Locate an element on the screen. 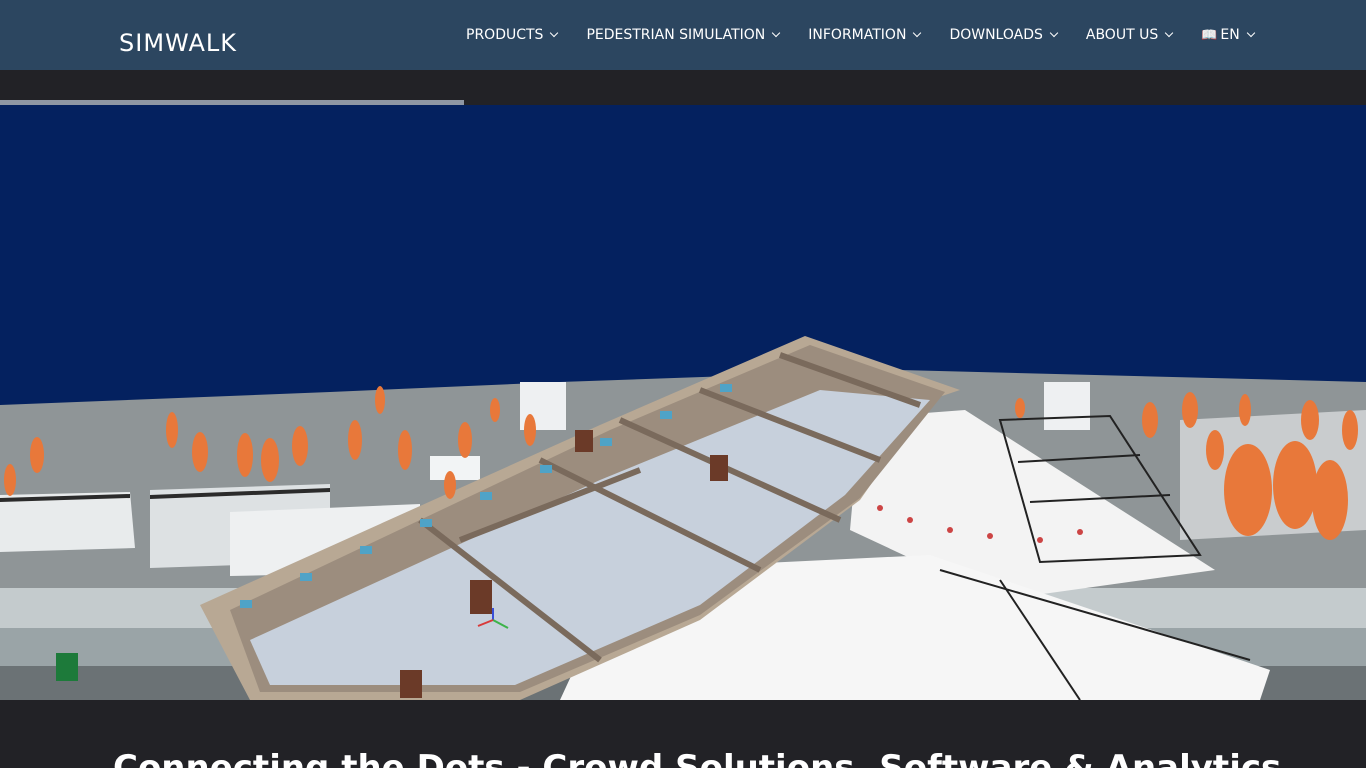  nav-language: 📖 EN is located at coordinates (1228, 35).